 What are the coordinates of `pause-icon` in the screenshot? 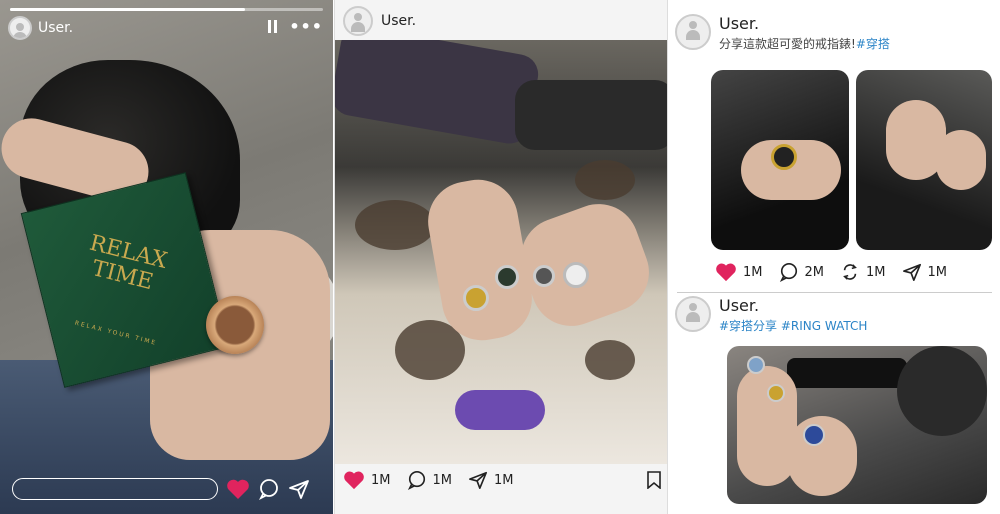 It's located at (273, 26).